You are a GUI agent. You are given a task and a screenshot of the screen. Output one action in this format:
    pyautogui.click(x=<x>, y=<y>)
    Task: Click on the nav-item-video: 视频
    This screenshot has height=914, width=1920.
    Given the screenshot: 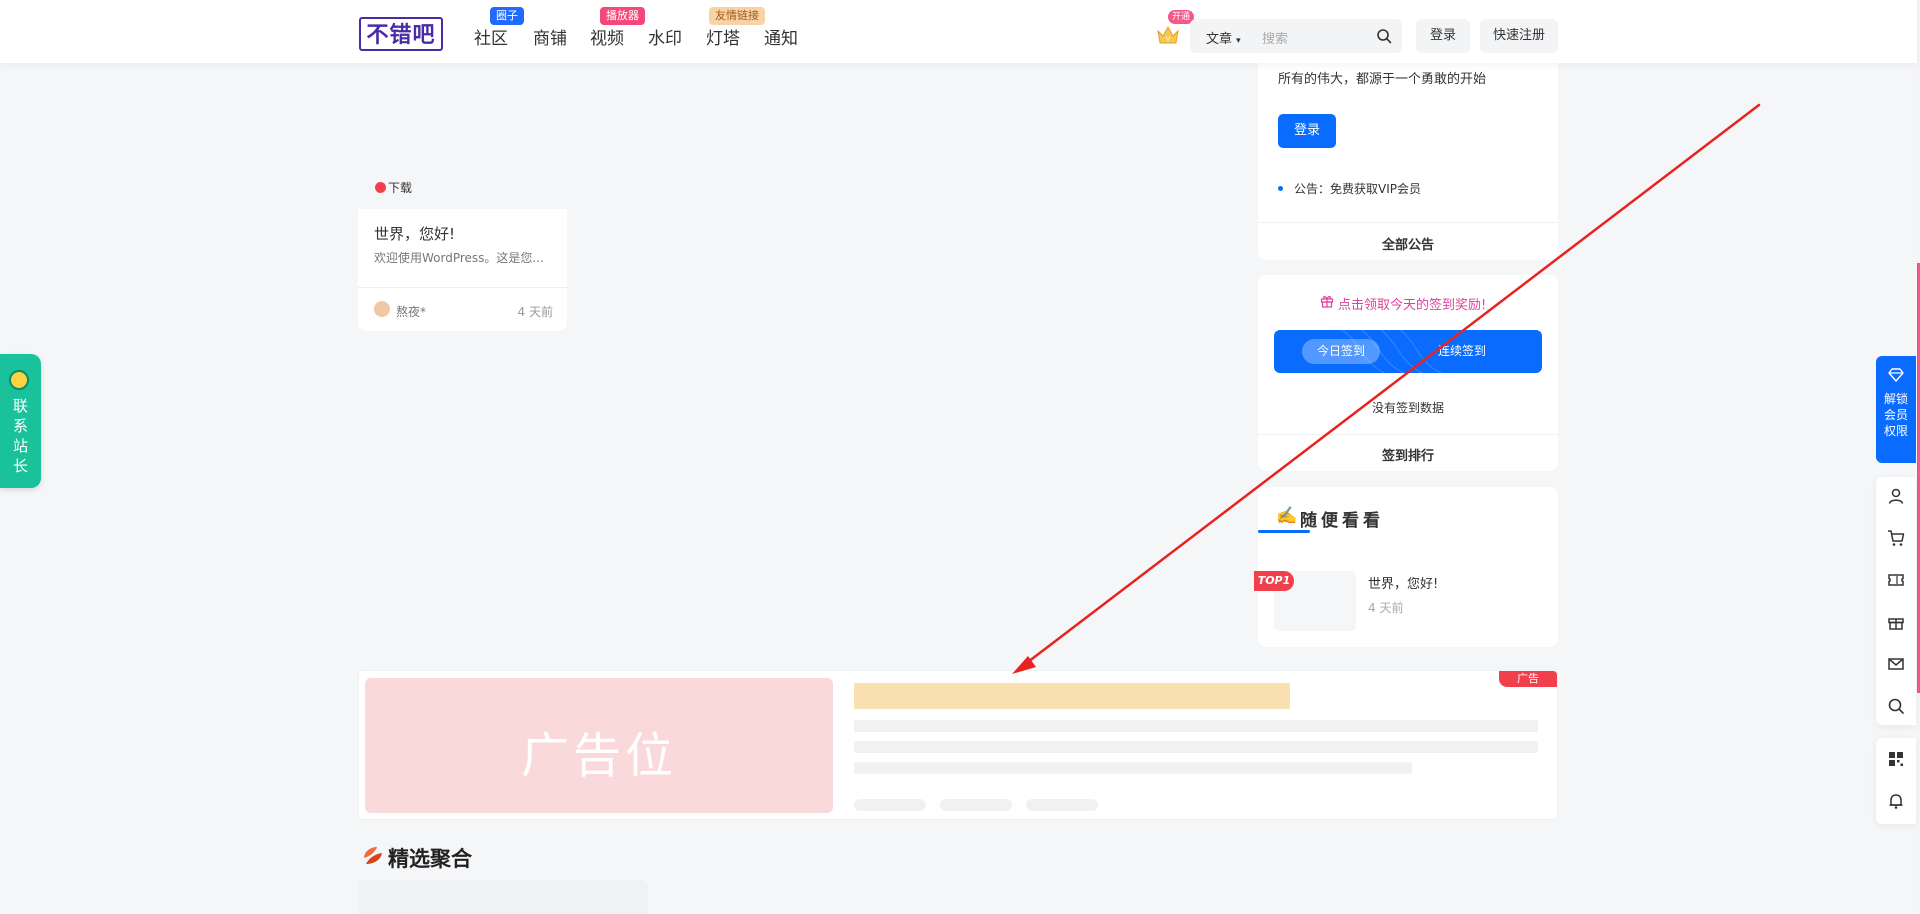 What is the action you would take?
    pyautogui.click(x=607, y=36)
    